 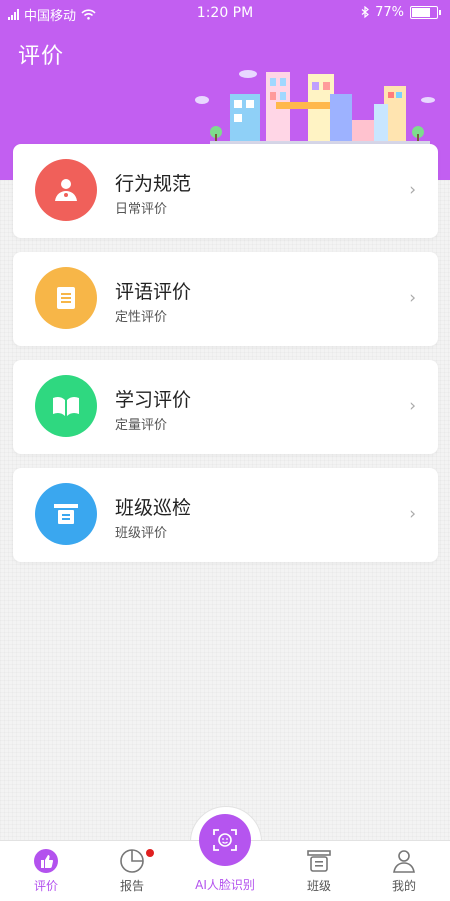 I want to click on battery-icon, so click(x=425, y=12).